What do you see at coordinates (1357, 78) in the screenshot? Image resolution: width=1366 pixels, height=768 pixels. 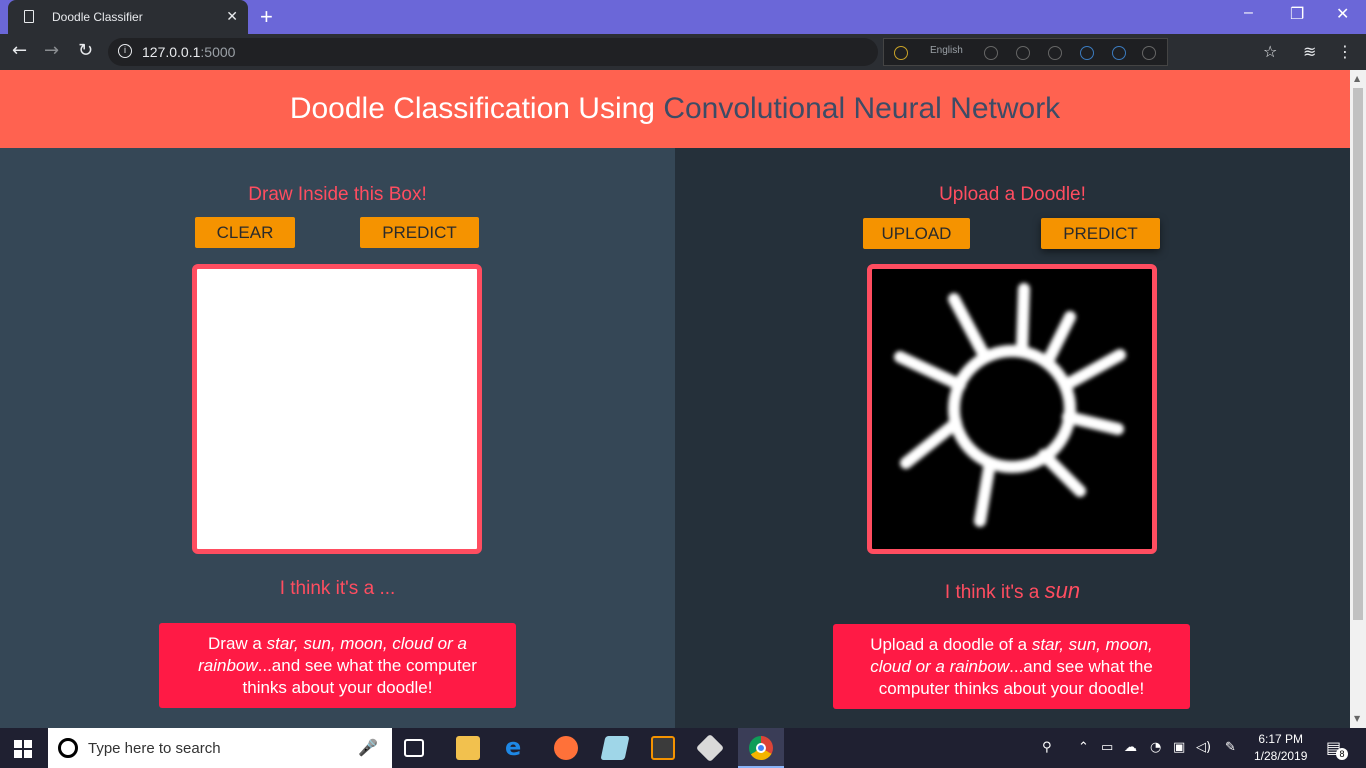 I see `scroll-up-icon: ▲` at bounding box center [1357, 78].